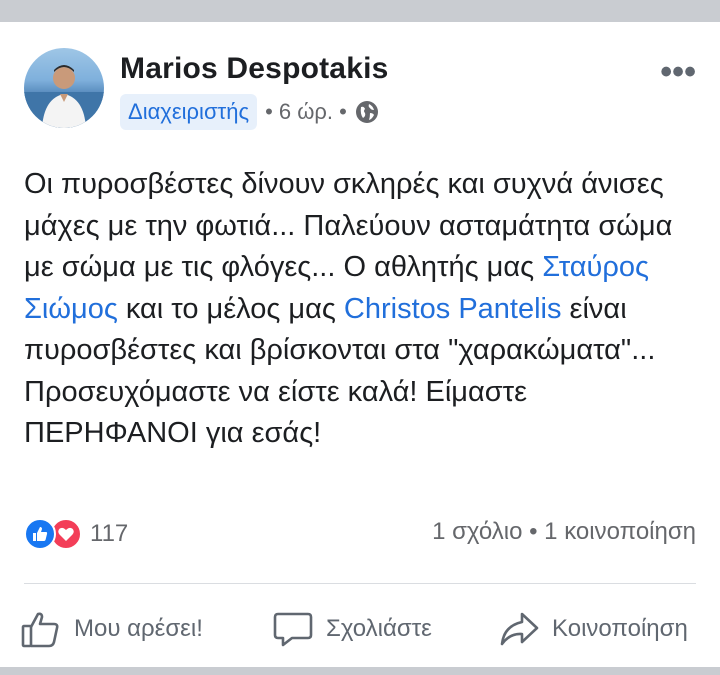 Image resolution: width=720 pixels, height=675 pixels. What do you see at coordinates (519, 629) in the screenshot?
I see `share-icon` at bounding box center [519, 629].